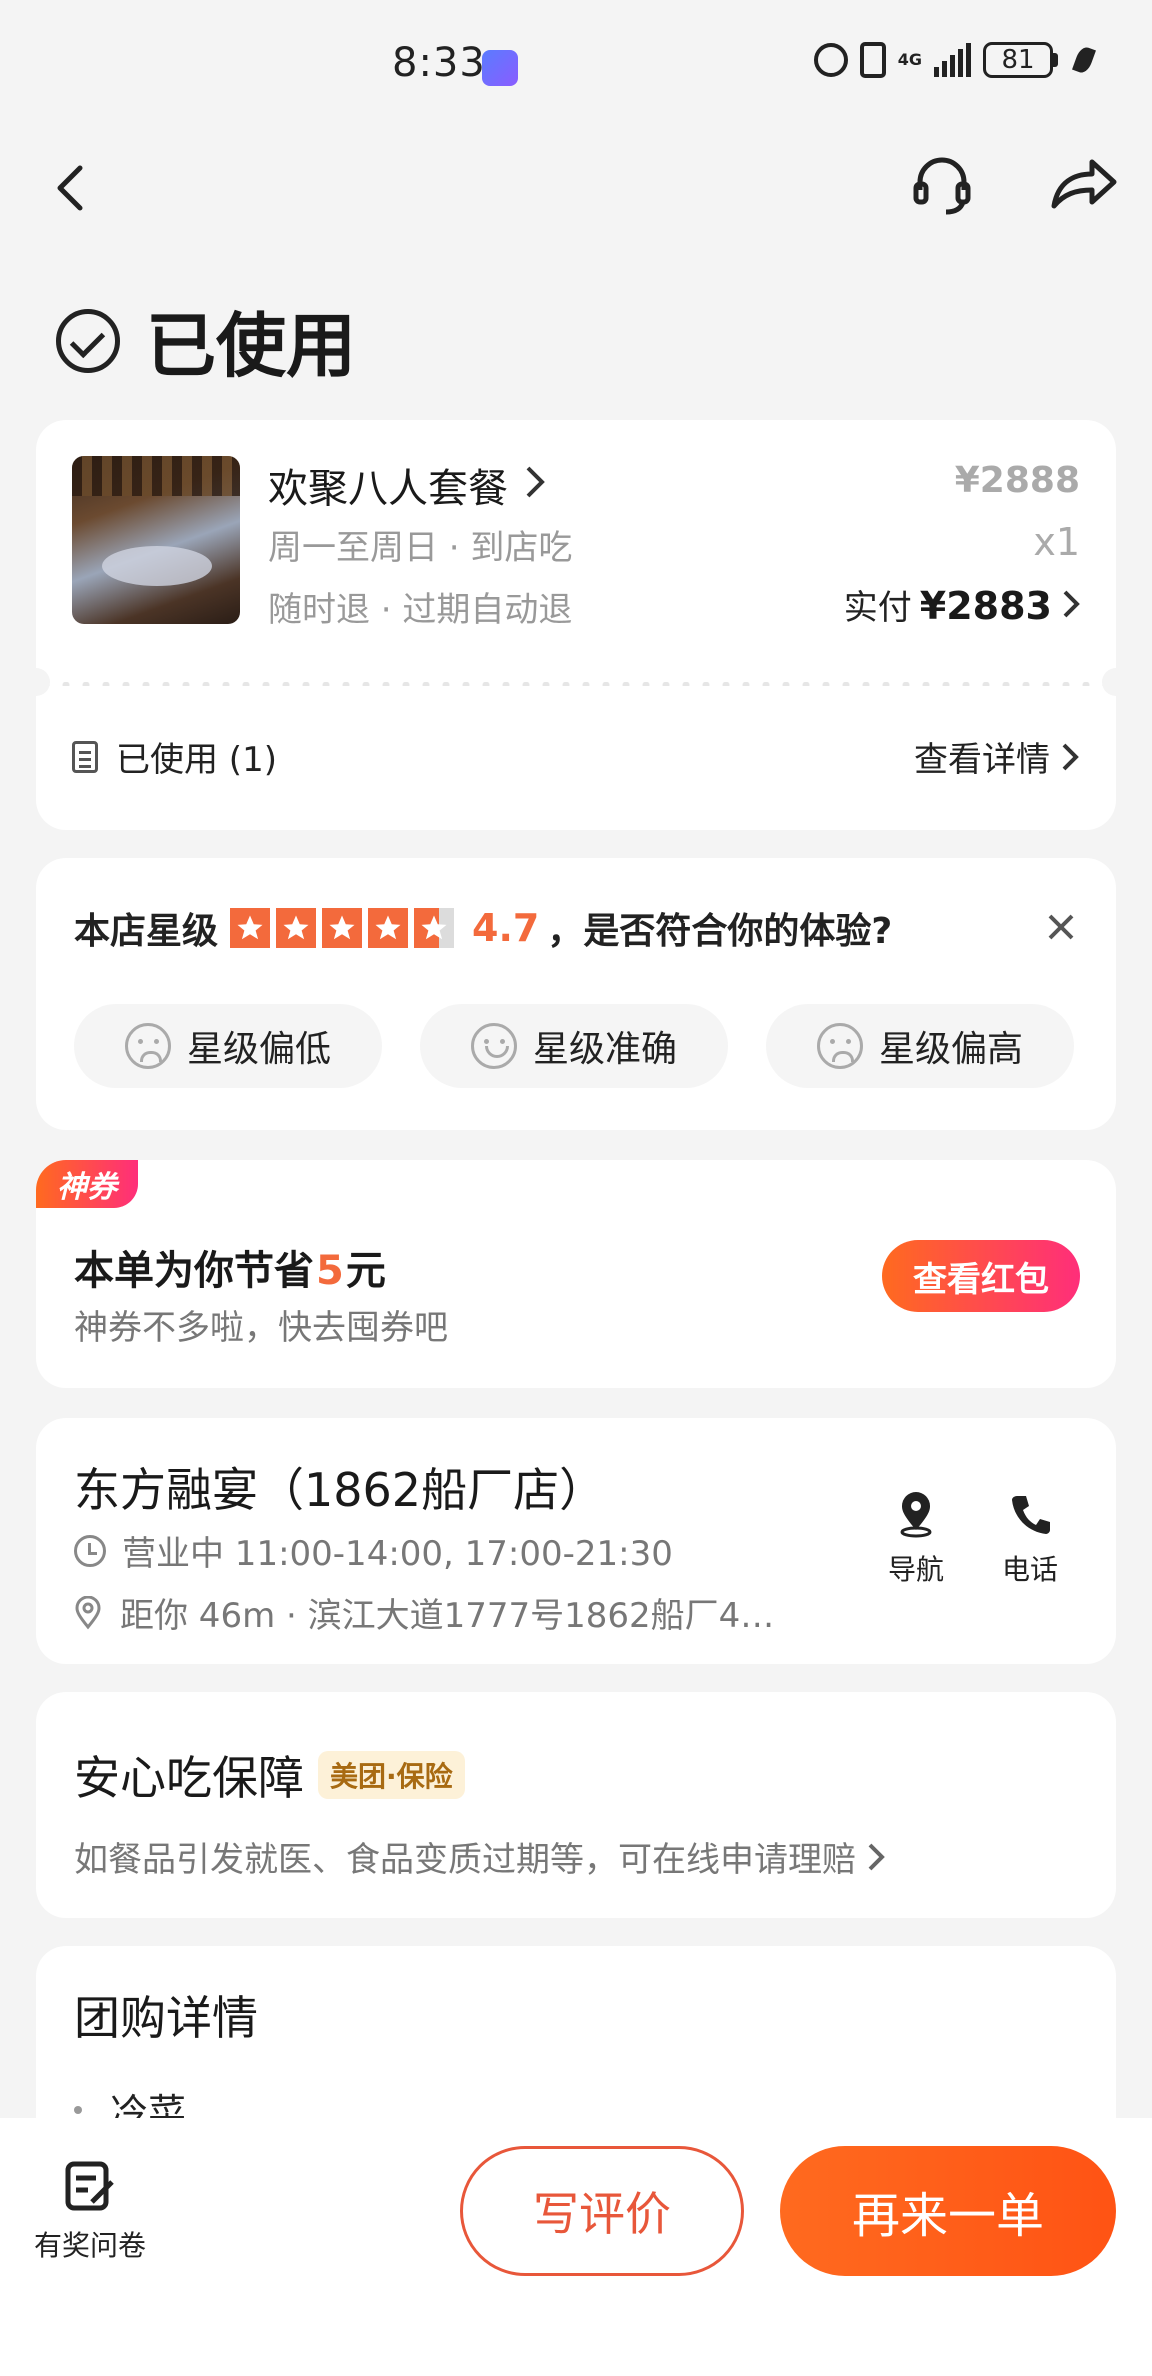 This screenshot has height=2376, width=1152. Describe the element at coordinates (339, 1487) in the screenshot. I see `store-name: 东方融宴（1862船厂店）` at that location.